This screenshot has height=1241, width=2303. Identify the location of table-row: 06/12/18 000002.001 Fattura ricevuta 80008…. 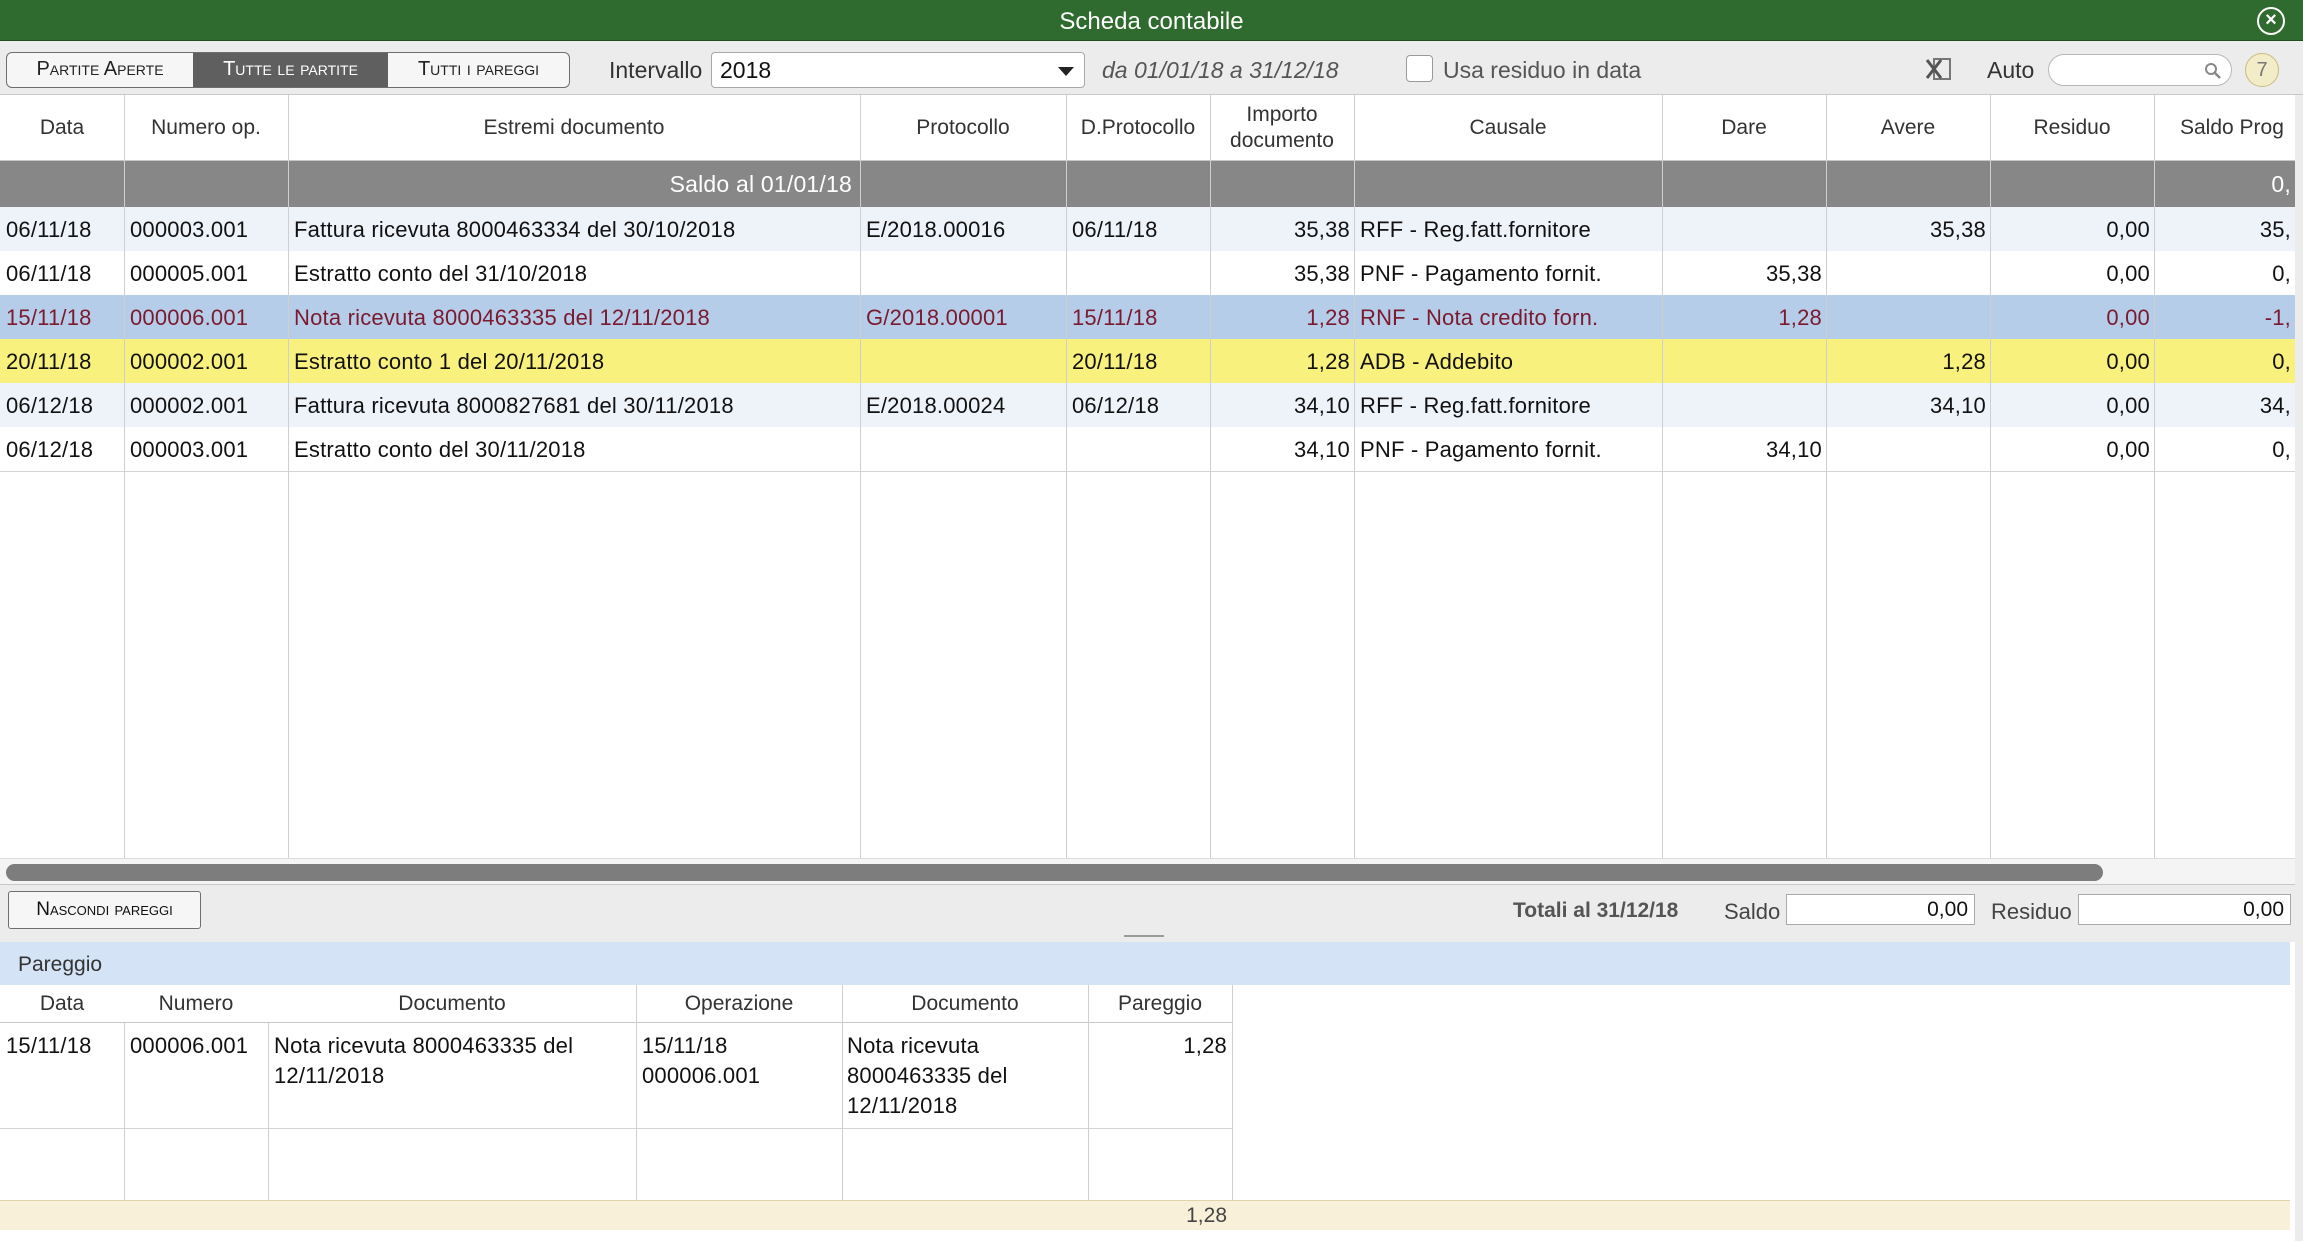
(1151, 405).